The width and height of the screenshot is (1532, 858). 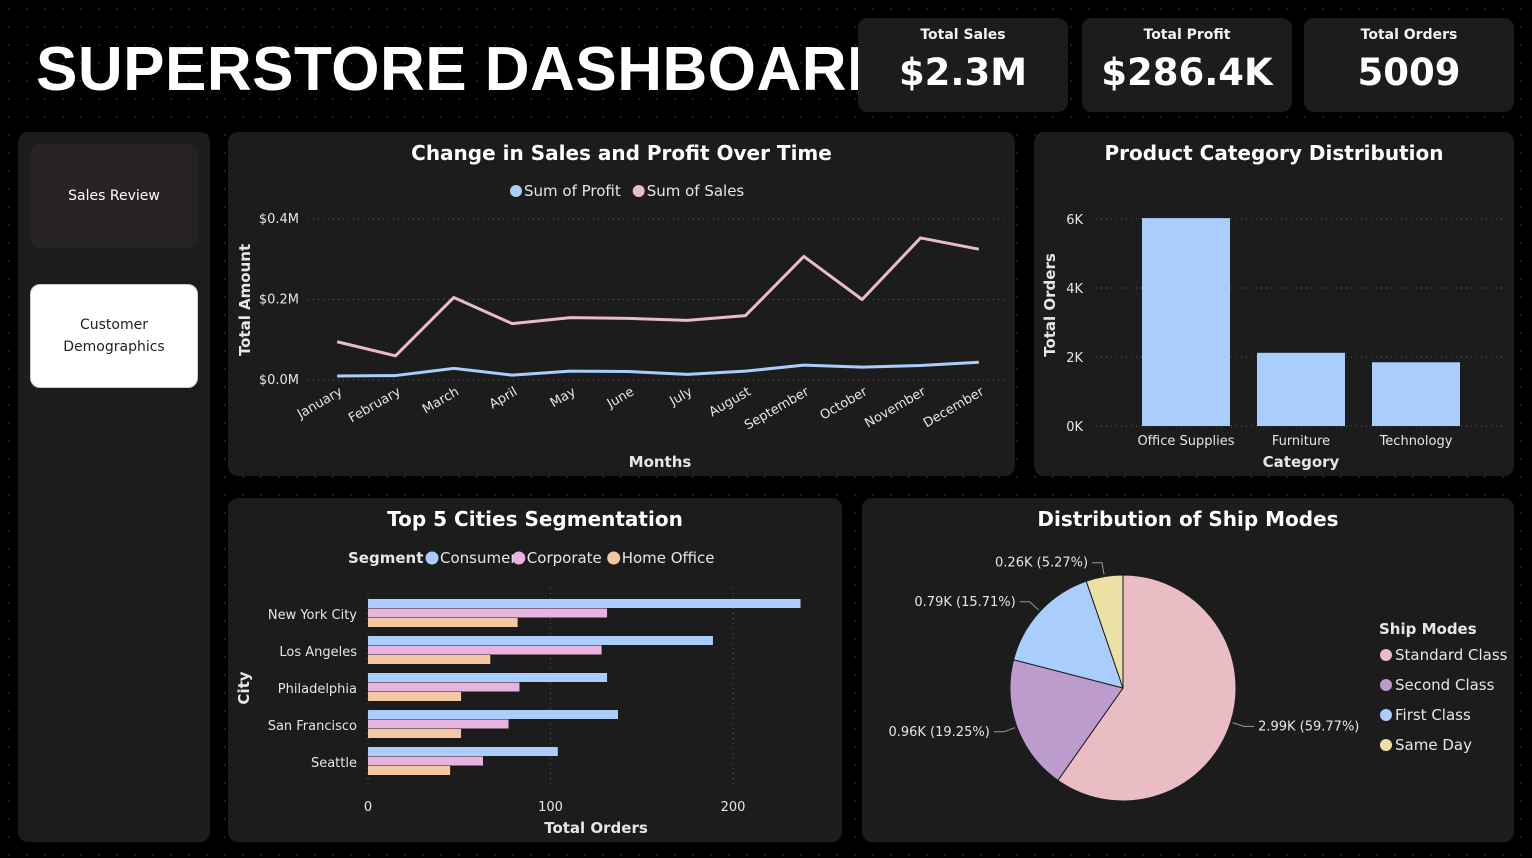 I want to click on legend-label: Consumer, so click(x=478, y=558).